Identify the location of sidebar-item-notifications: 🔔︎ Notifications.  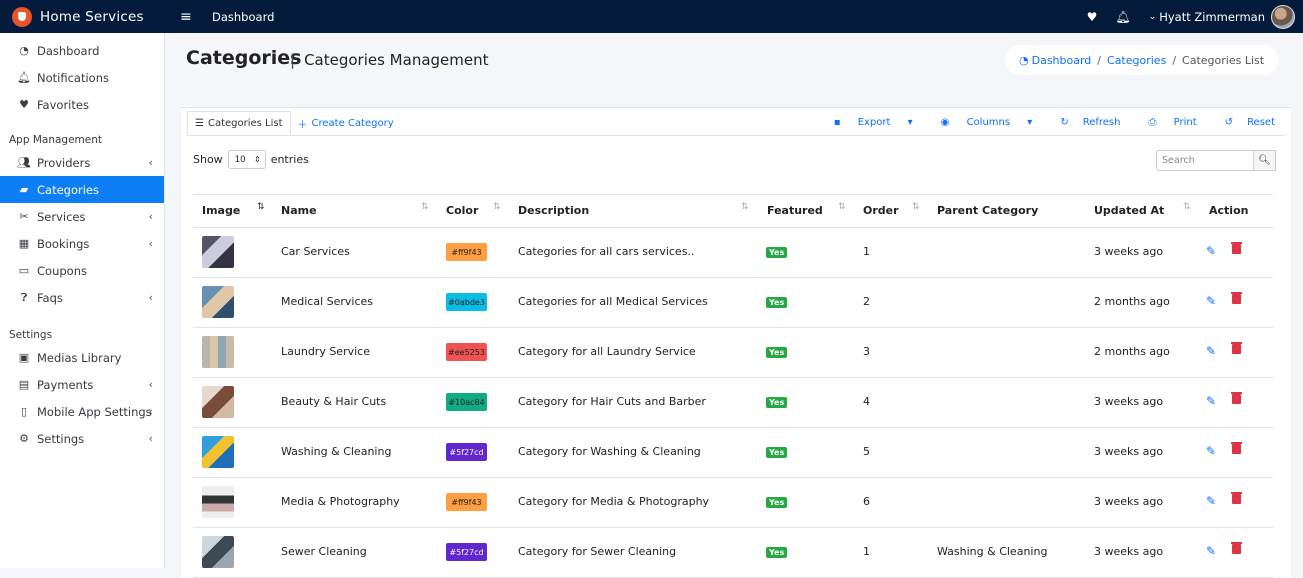
(82, 77).